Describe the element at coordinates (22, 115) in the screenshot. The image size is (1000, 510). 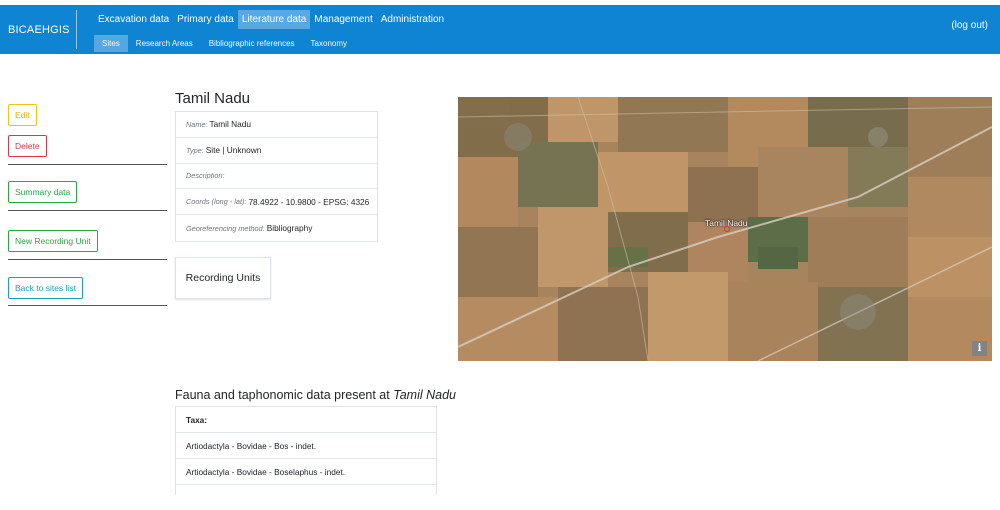
I see `edit-button: Edit` at that location.